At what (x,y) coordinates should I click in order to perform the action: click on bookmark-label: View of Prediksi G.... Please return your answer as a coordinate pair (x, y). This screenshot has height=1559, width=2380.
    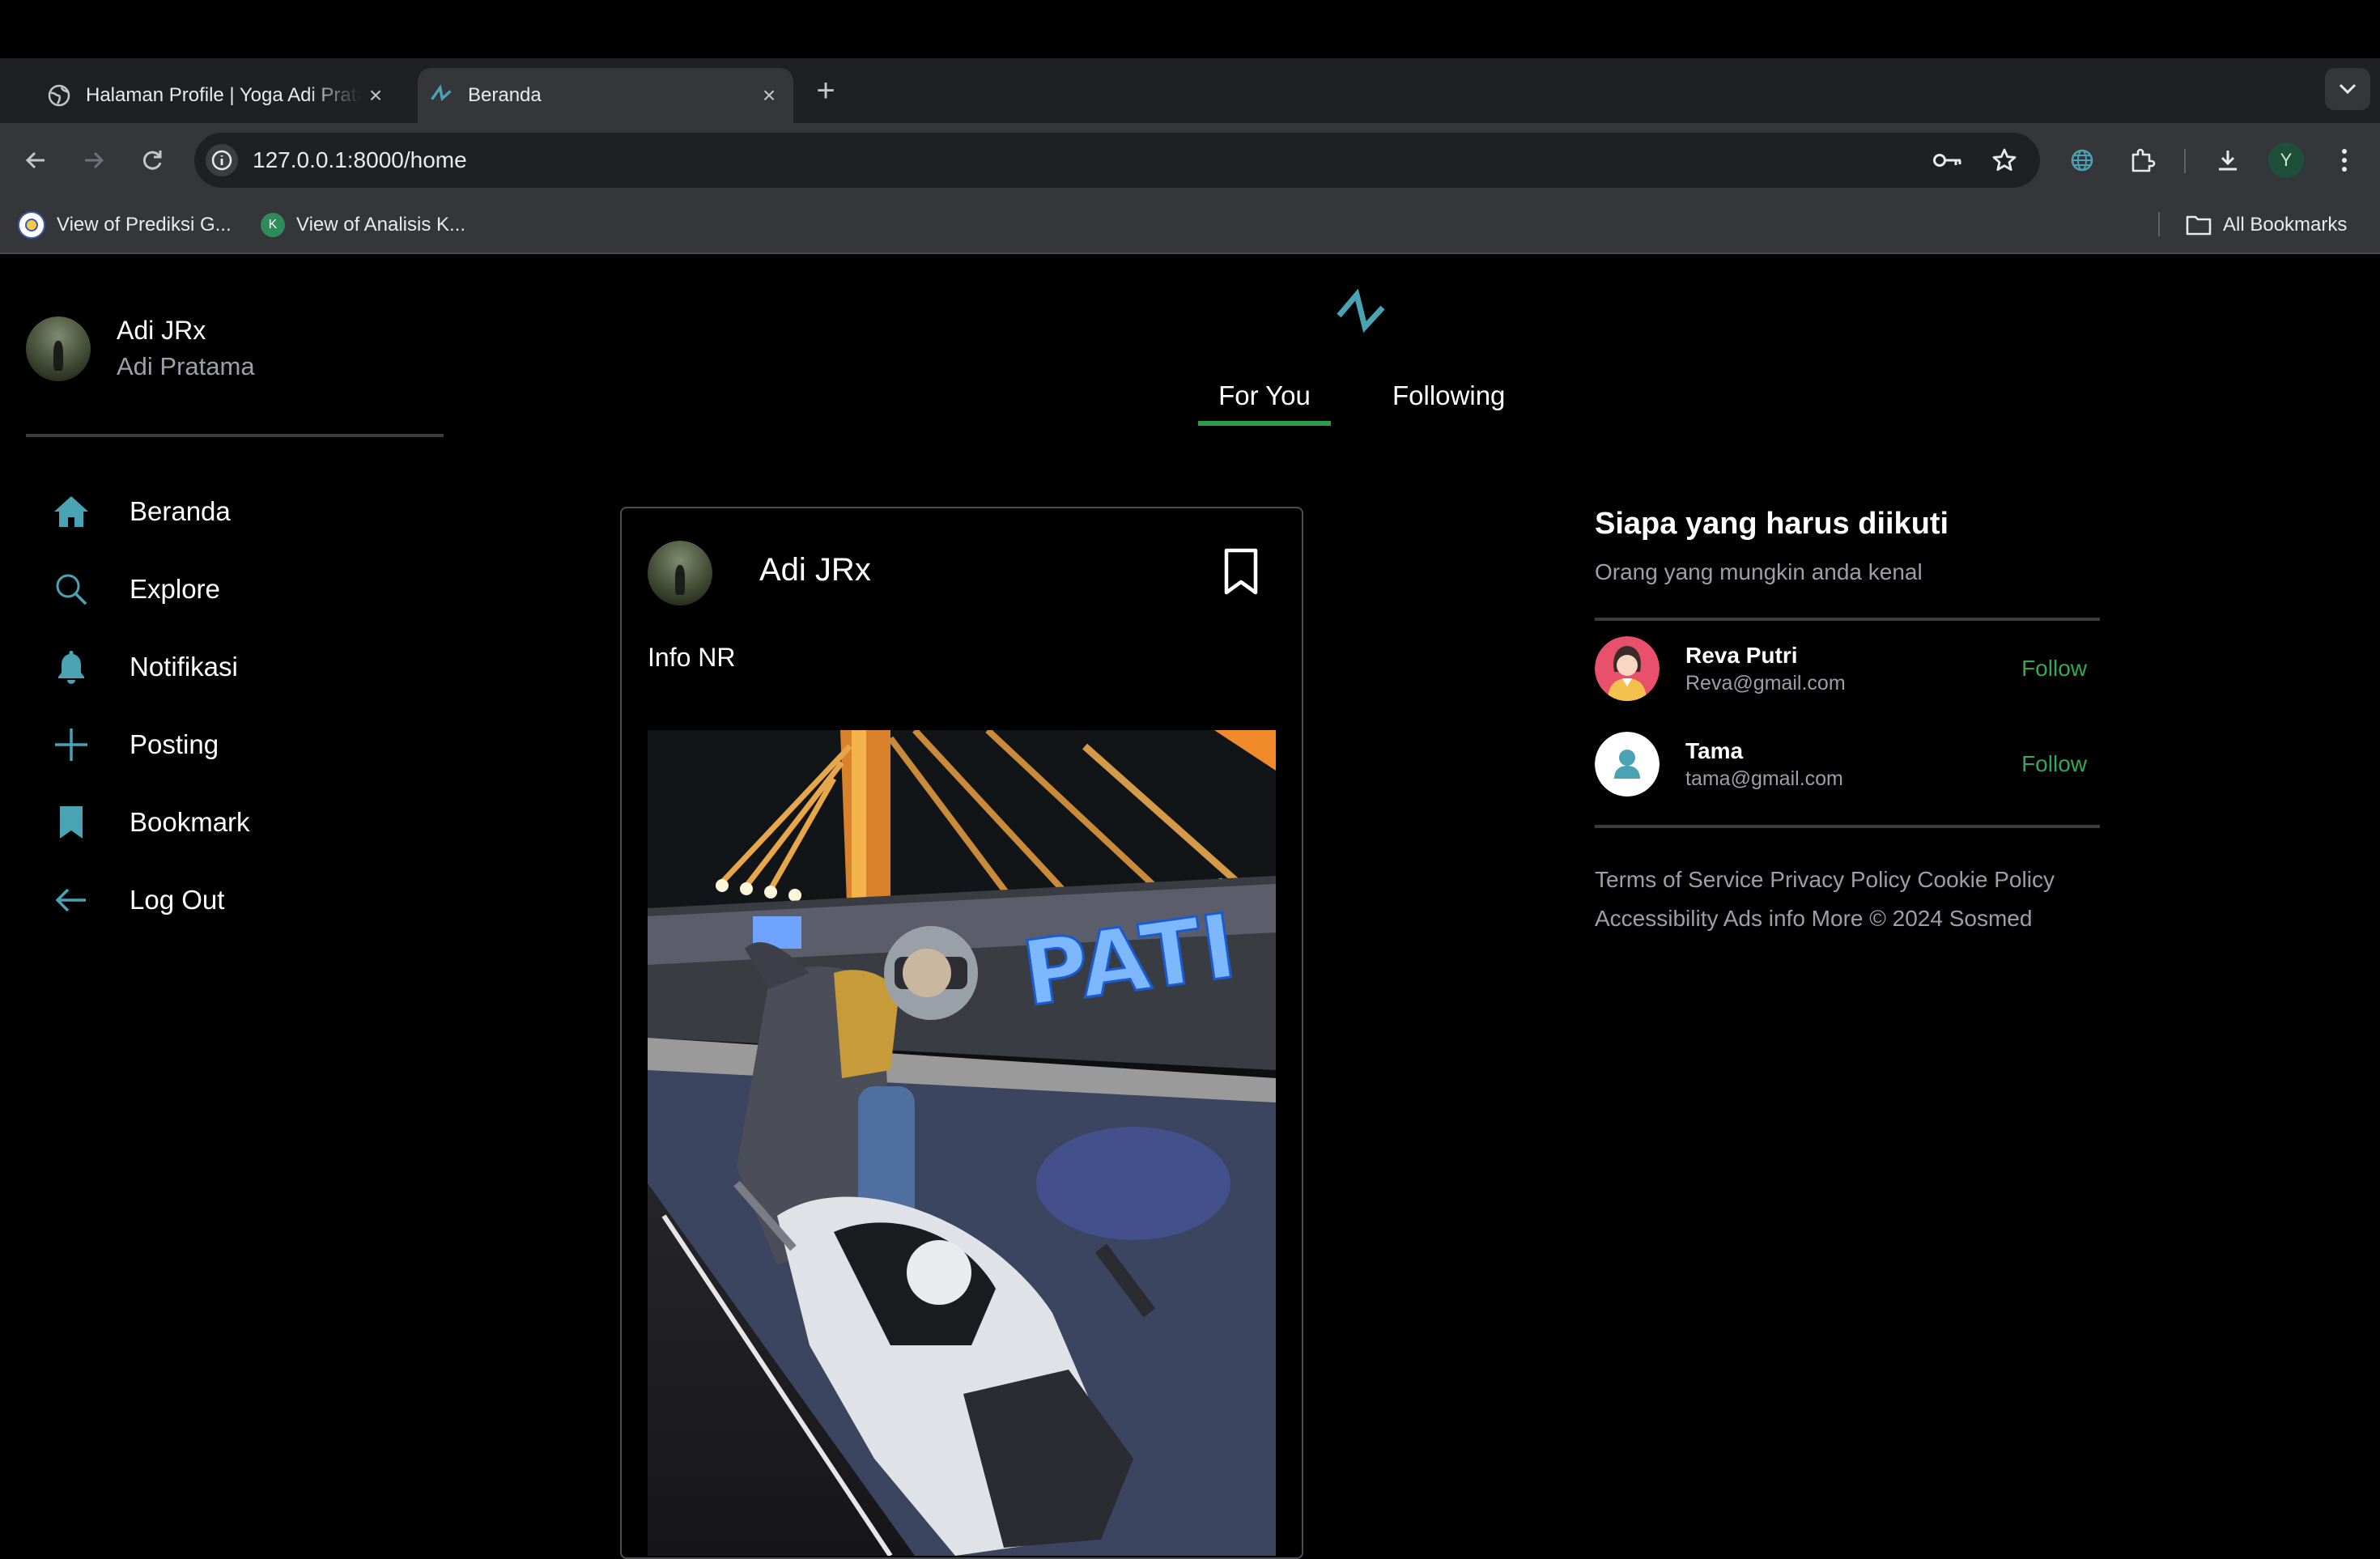
    Looking at the image, I should click on (144, 225).